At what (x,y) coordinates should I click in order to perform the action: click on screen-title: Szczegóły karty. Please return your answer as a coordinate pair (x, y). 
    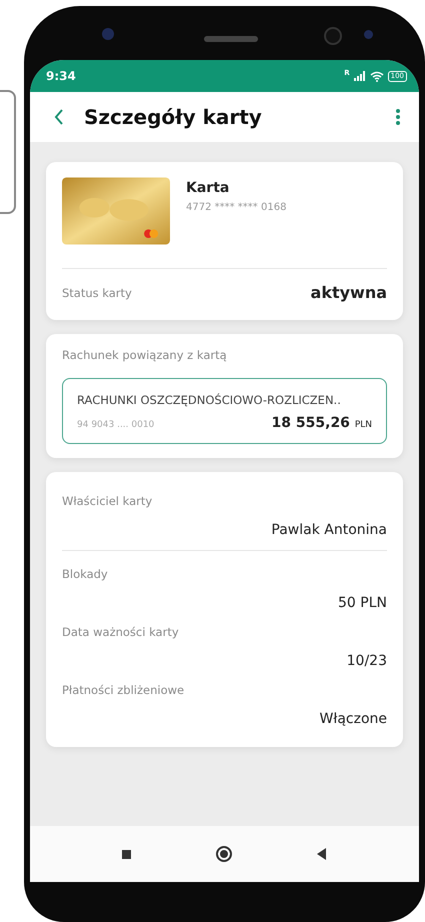
    Looking at the image, I should click on (173, 117).